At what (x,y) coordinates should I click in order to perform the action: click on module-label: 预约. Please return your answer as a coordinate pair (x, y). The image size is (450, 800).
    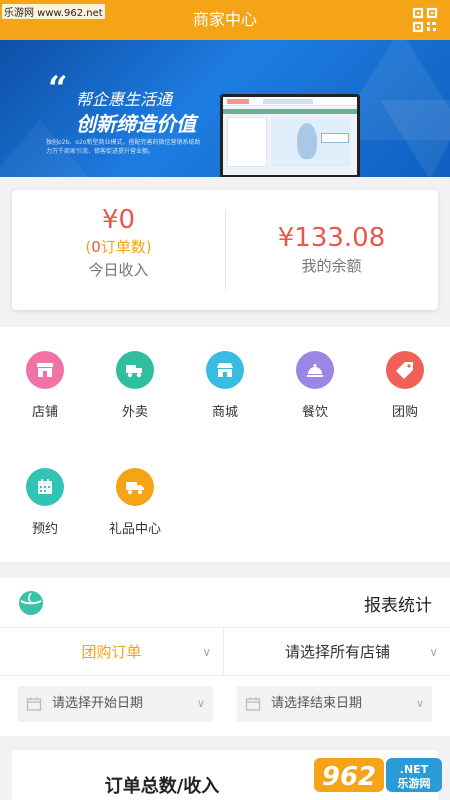
    Looking at the image, I should click on (44, 529).